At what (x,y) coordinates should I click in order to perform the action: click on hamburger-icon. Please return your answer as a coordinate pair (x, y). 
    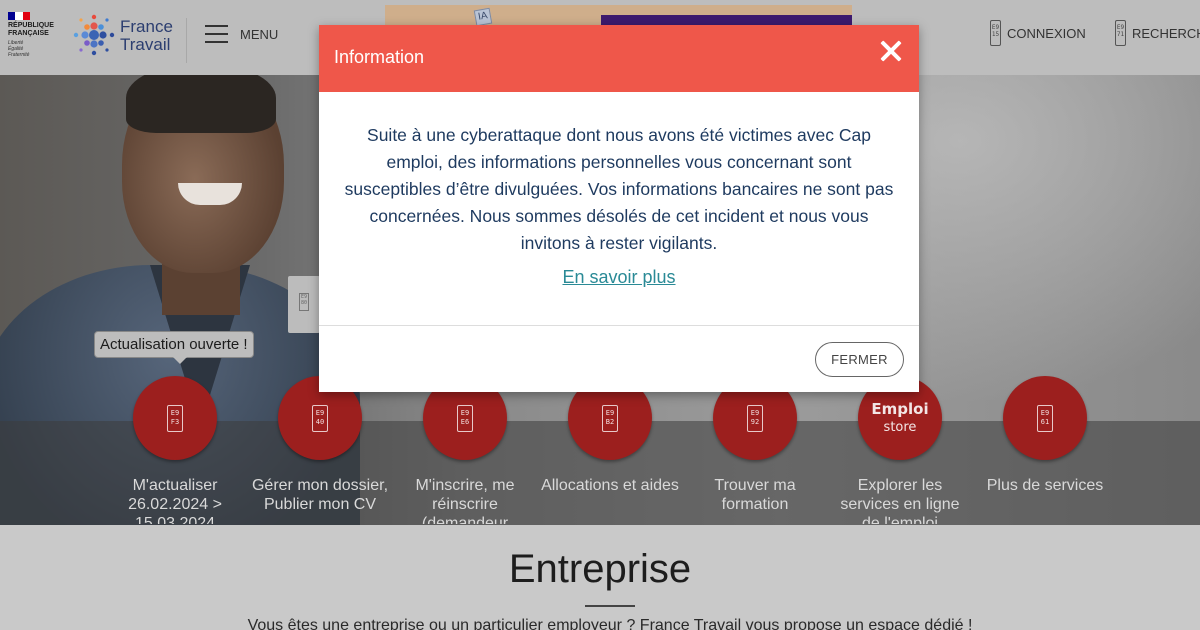
    Looking at the image, I should click on (216, 34).